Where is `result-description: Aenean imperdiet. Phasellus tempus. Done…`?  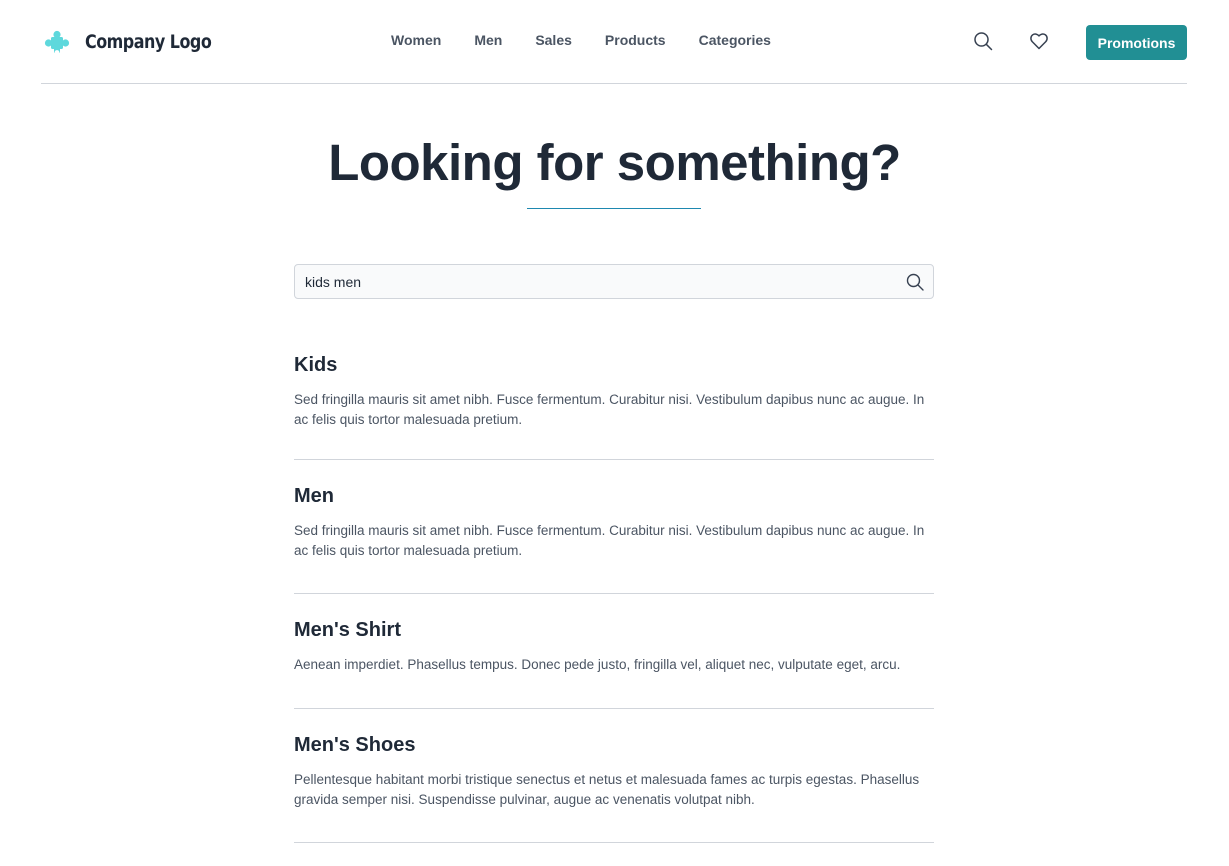 result-description: Aenean imperdiet. Phasellus tempus. Done… is located at coordinates (597, 664).